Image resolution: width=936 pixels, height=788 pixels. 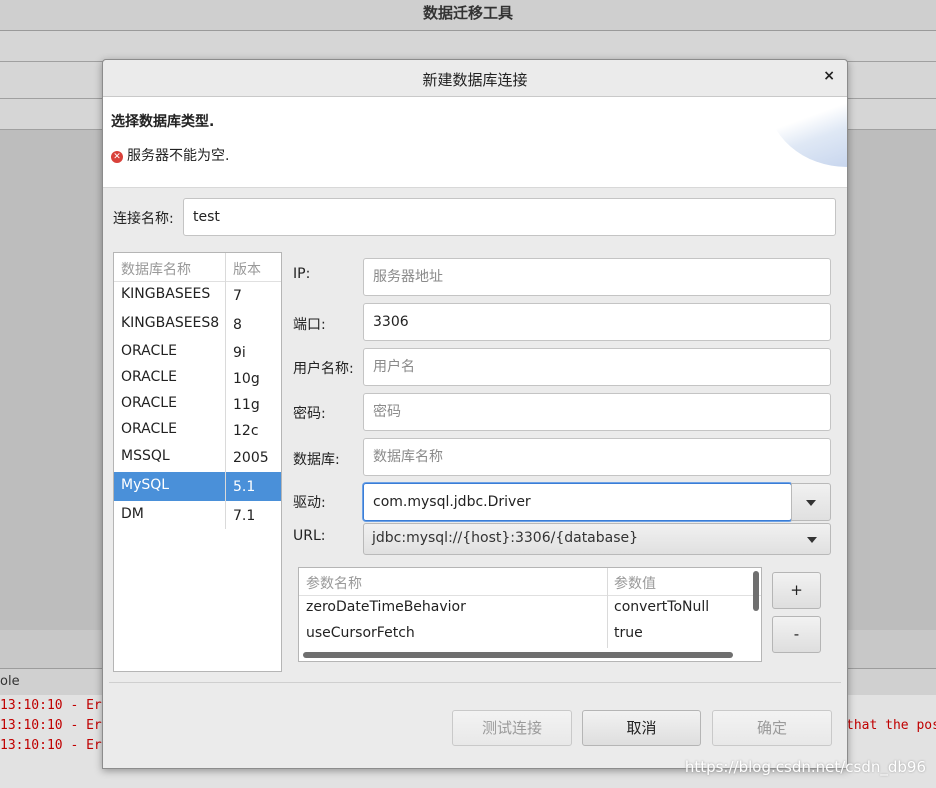 I want to click on db-version-cell: 12c, so click(x=246, y=431).